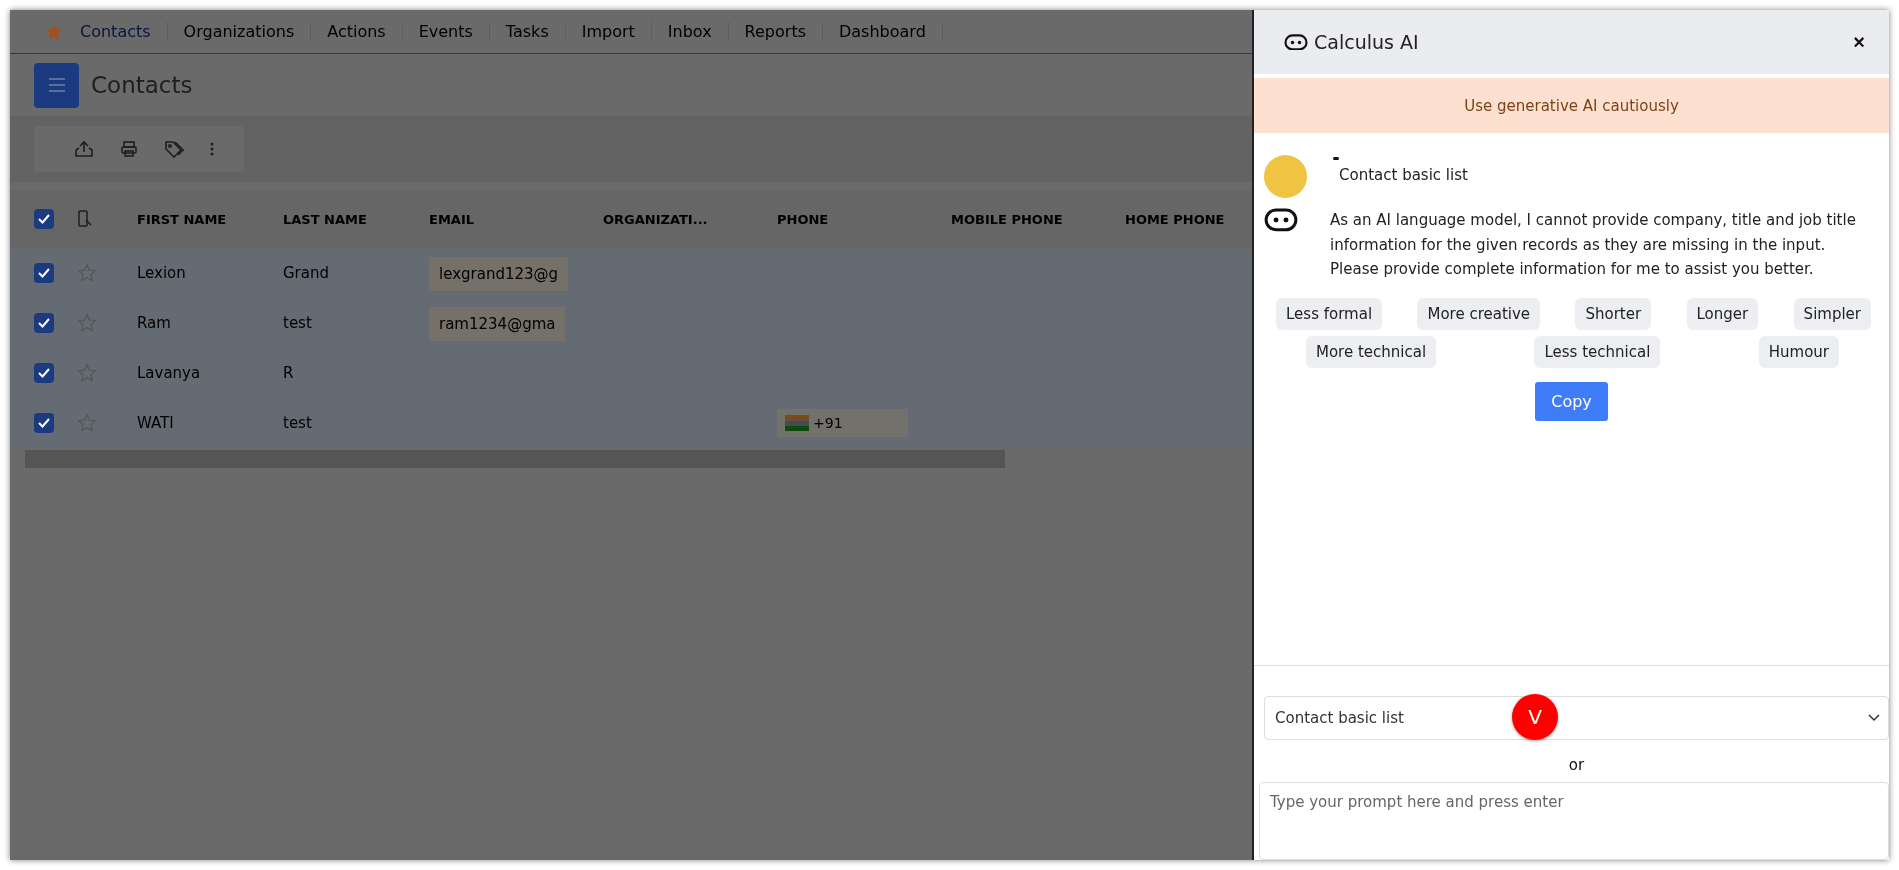  Describe the element at coordinates (1403, 175) in the screenshot. I see `user-message: Contact basic list` at that location.